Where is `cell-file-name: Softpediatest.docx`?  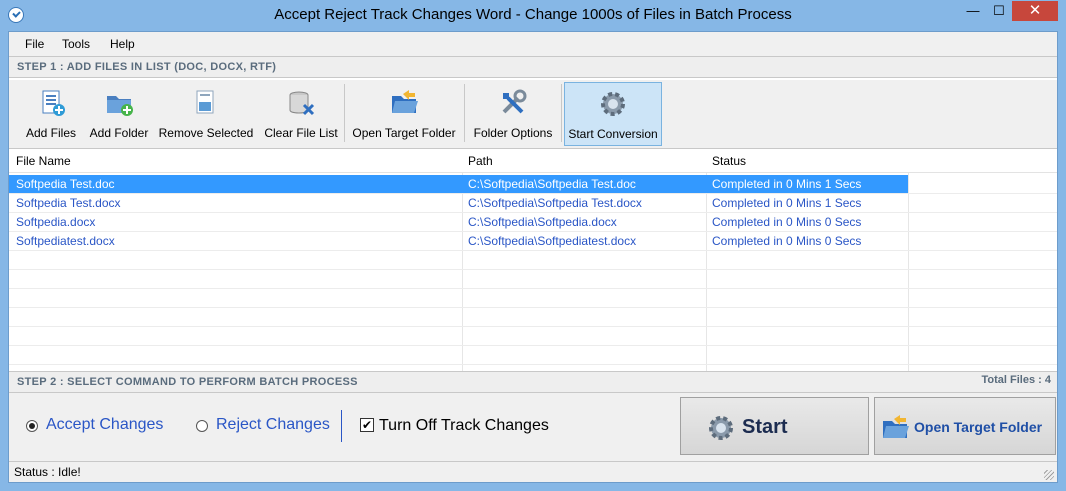 cell-file-name: Softpediatest.docx is located at coordinates (65, 241).